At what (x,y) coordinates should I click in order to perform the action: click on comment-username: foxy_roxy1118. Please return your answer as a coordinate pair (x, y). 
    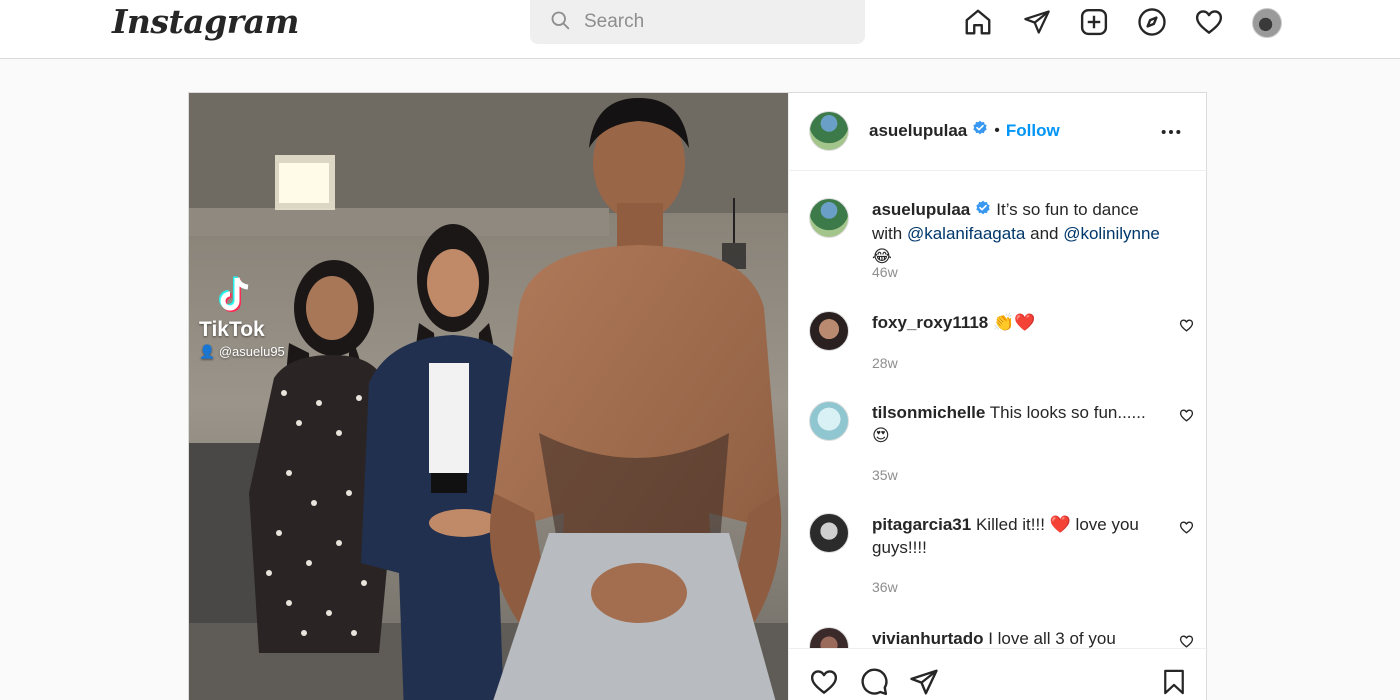
    Looking at the image, I should click on (930, 322).